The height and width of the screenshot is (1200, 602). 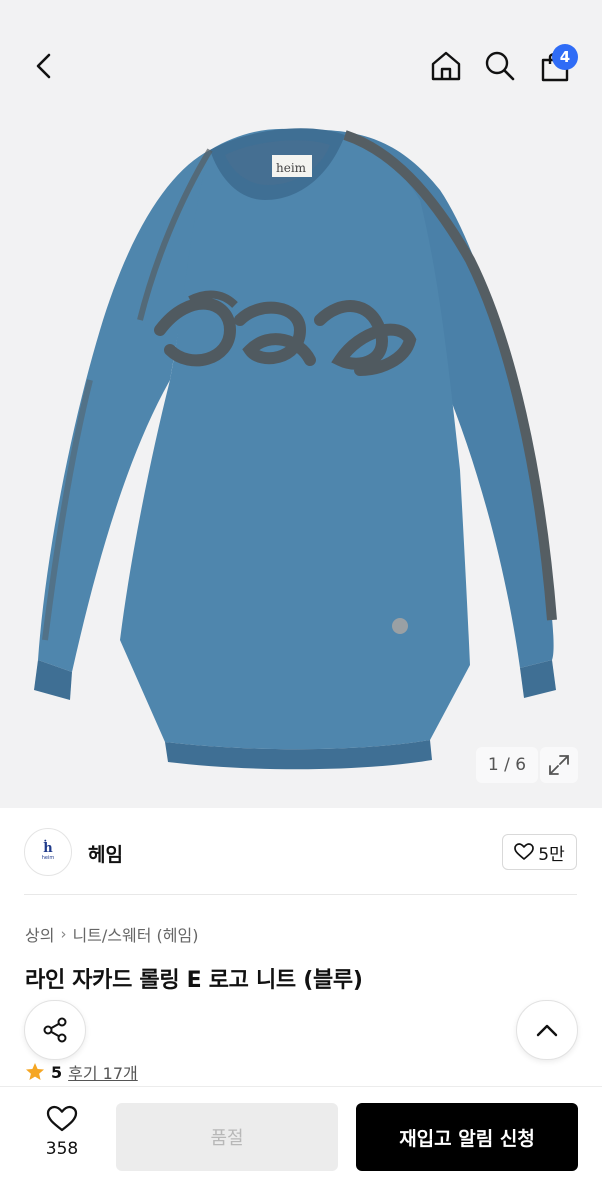 I want to click on rating-row: 5 후기 17개, so click(x=81, y=1072).